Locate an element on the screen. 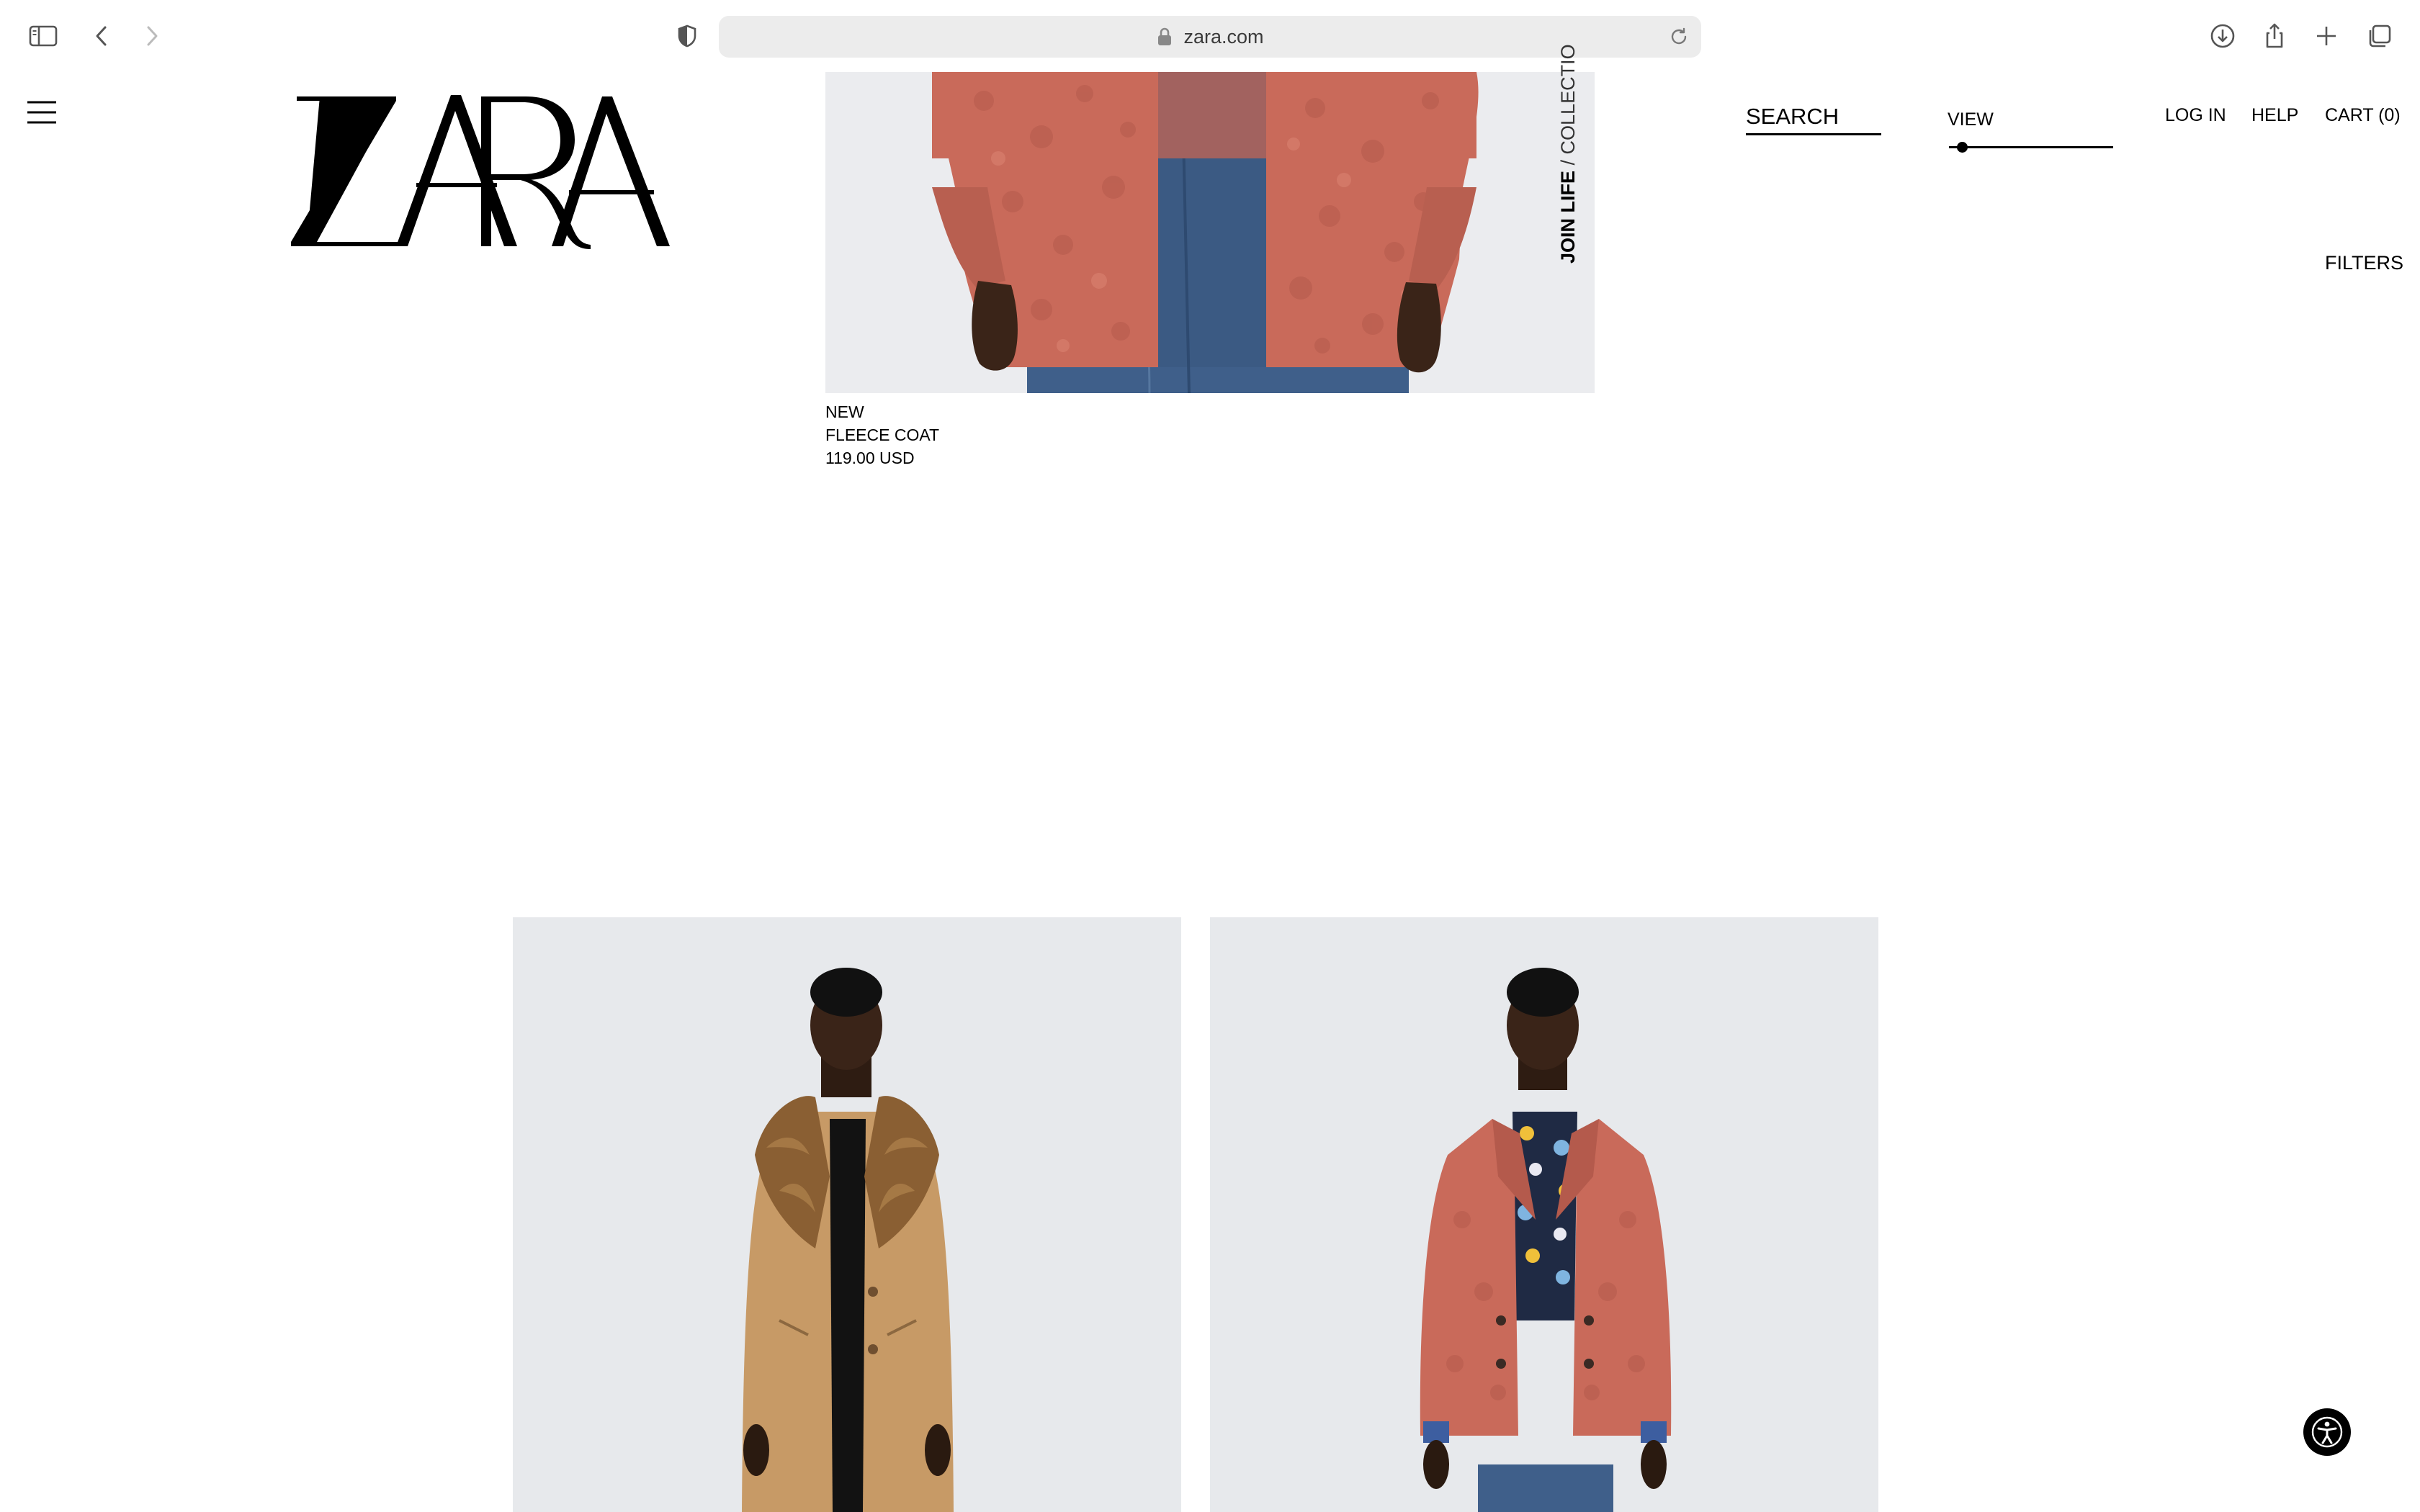  product-card-fleece-peacoat is located at coordinates (1544, 1214).